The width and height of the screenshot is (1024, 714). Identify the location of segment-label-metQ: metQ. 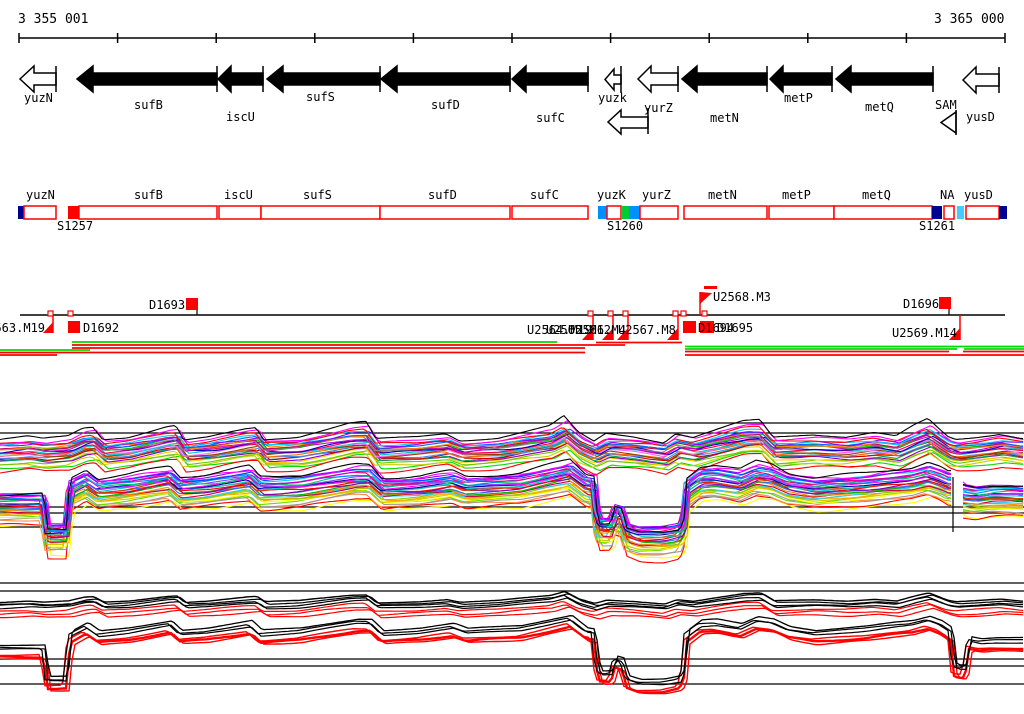
(876, 195).